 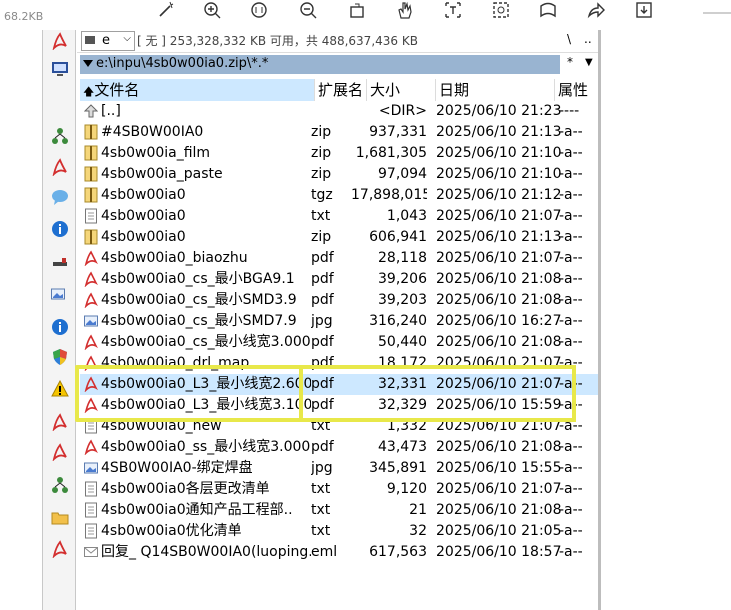 What do you see at coordinates (321, 489) in the screenshot?
I see `file-ext: txt` at bounding box center [321, 489].